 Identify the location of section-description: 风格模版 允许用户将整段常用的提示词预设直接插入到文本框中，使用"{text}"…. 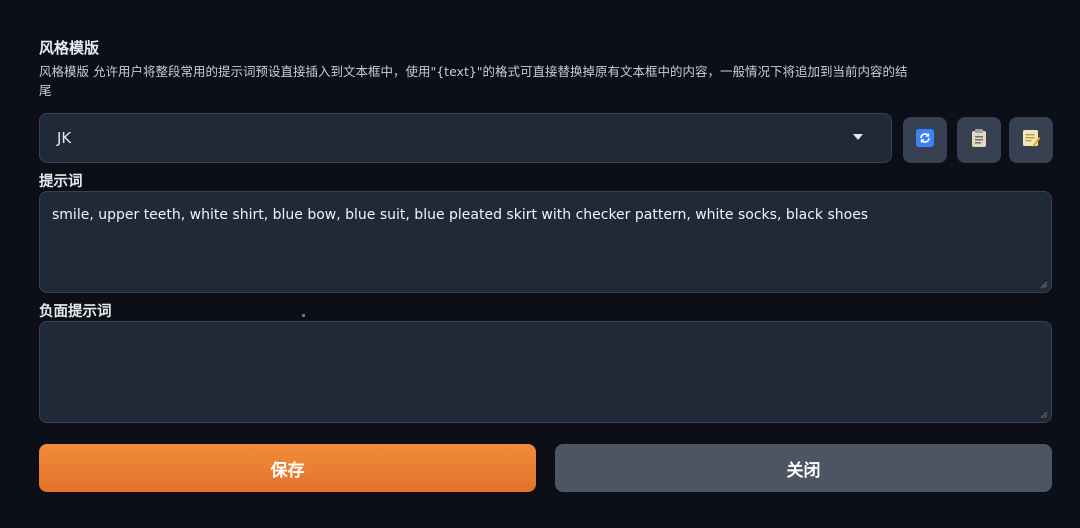
(473, 81).